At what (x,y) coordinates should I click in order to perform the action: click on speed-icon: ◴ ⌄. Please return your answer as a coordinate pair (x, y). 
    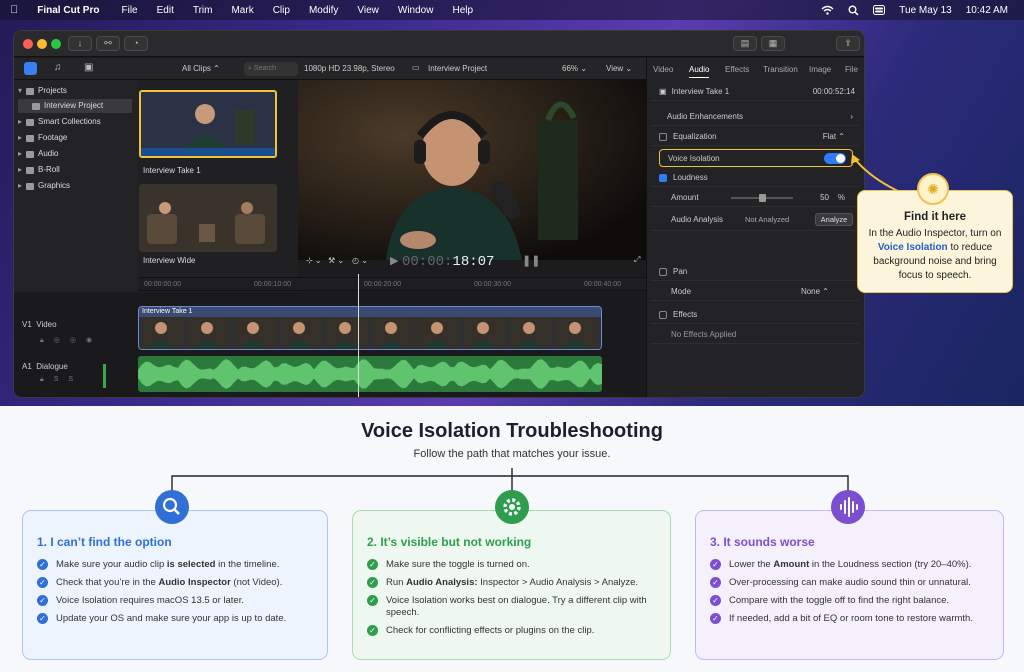
    Looking at the image, I should click on (360, 260).